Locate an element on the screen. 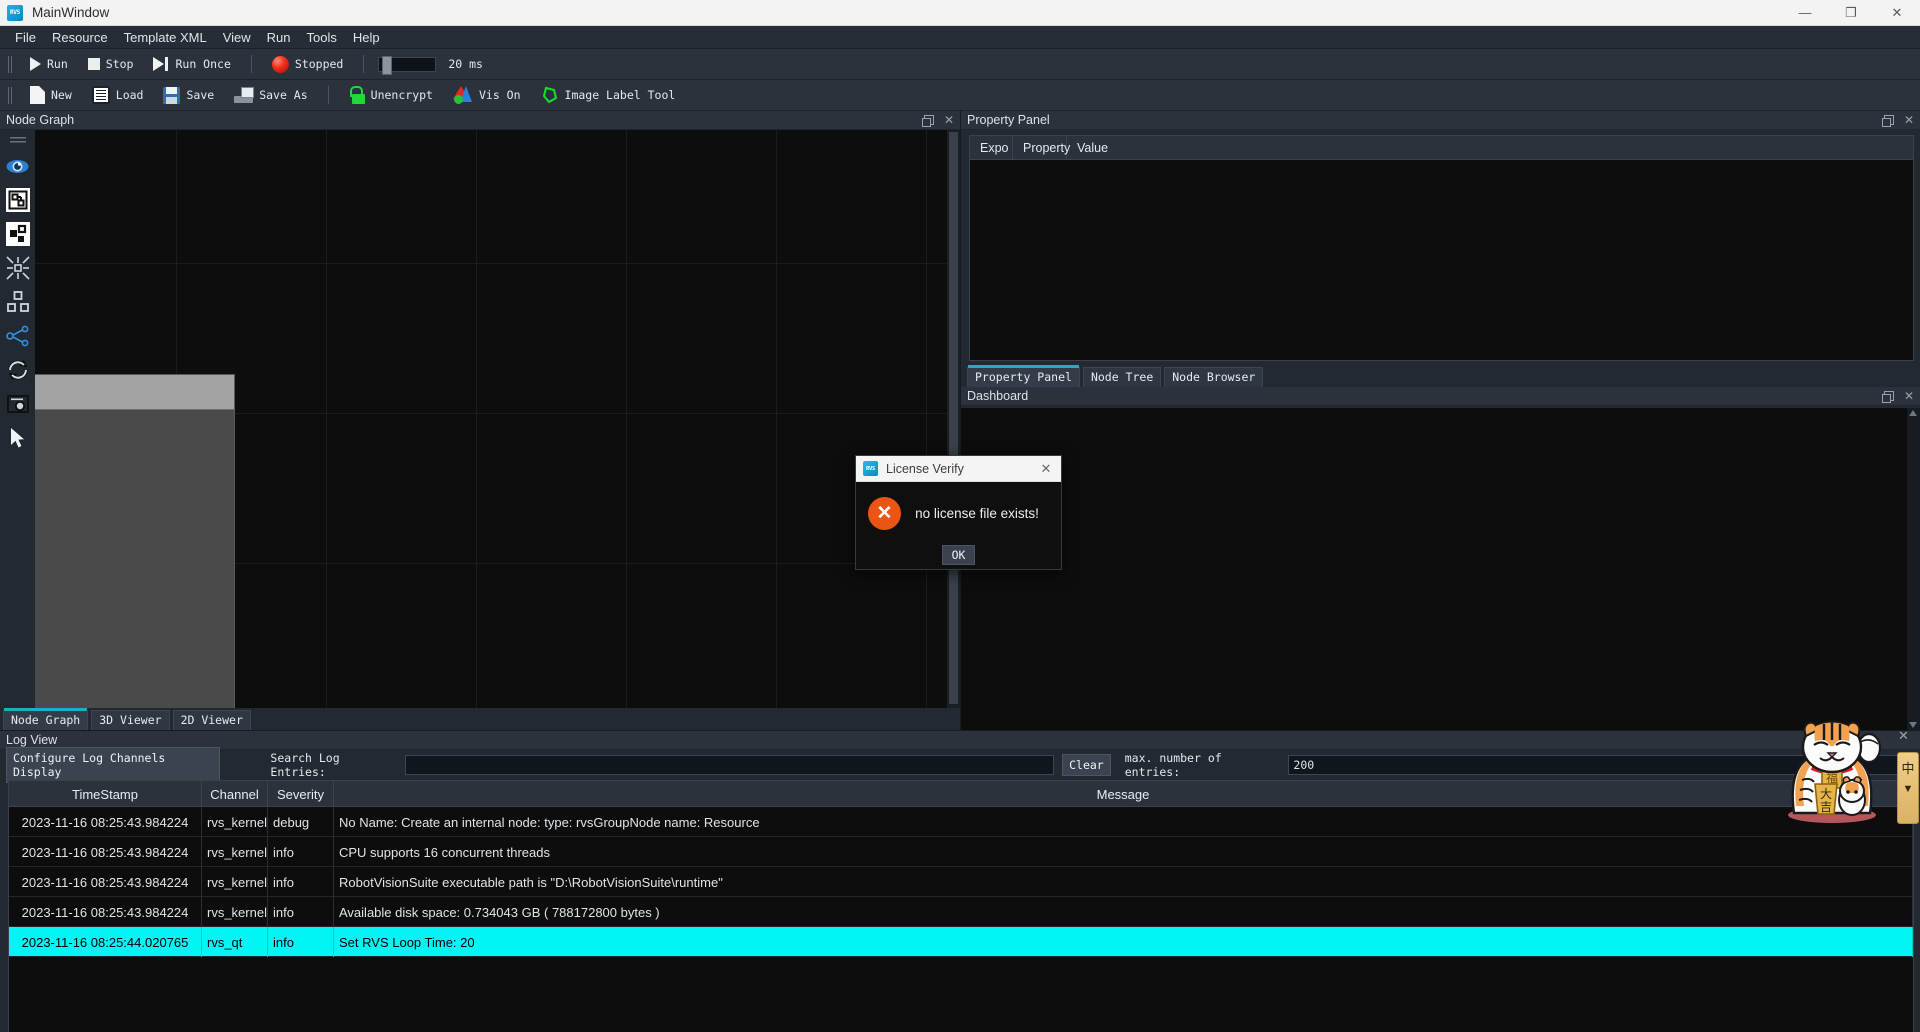 The width and height of the screenshot is (1920, 1032). fit-to-view-icon is located at coordinates (17, 268).